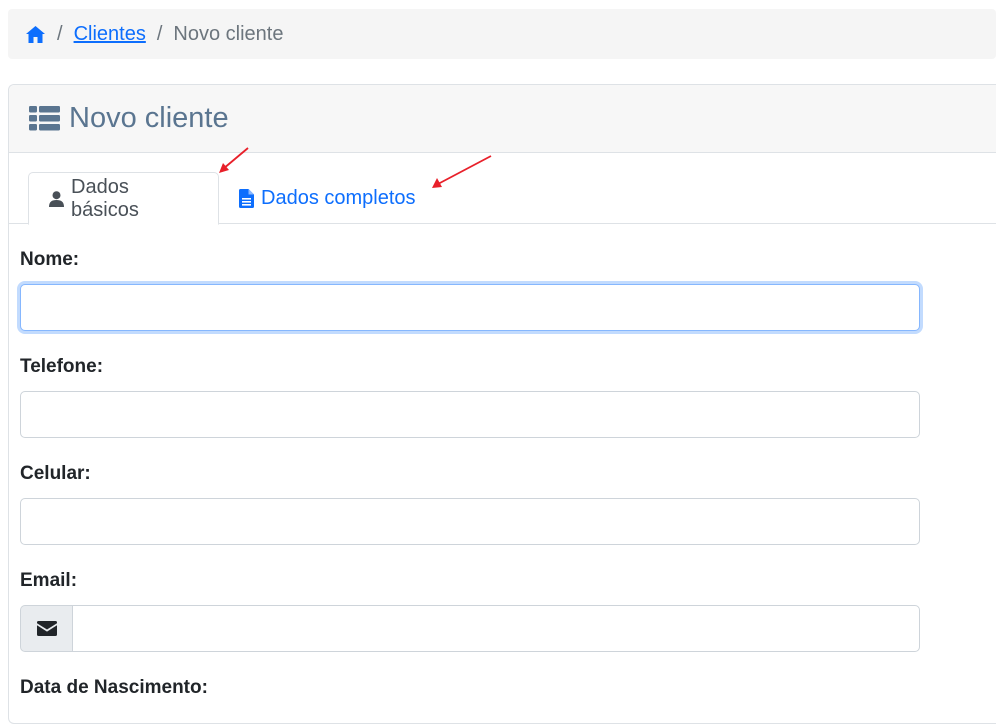 Image resolution: width=996 pixels, height=724 pixels. Describe the element at coordinates (46, 628) in the screenshot. I see `envelope-icon` at that location.